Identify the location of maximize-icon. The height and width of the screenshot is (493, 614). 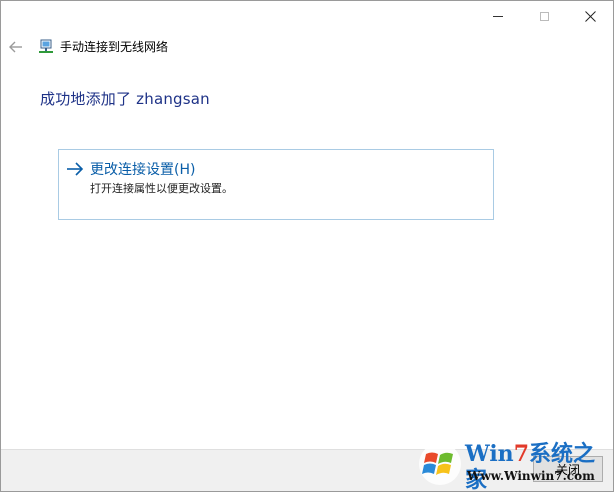
(544, 16).